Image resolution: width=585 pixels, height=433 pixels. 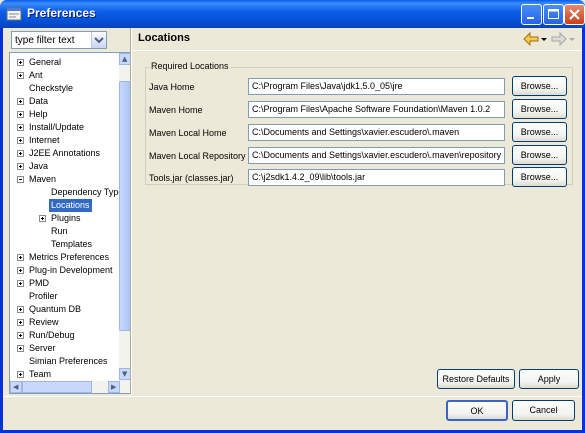 I want to click on tree-item: Templates, so click(x=65, y=244).